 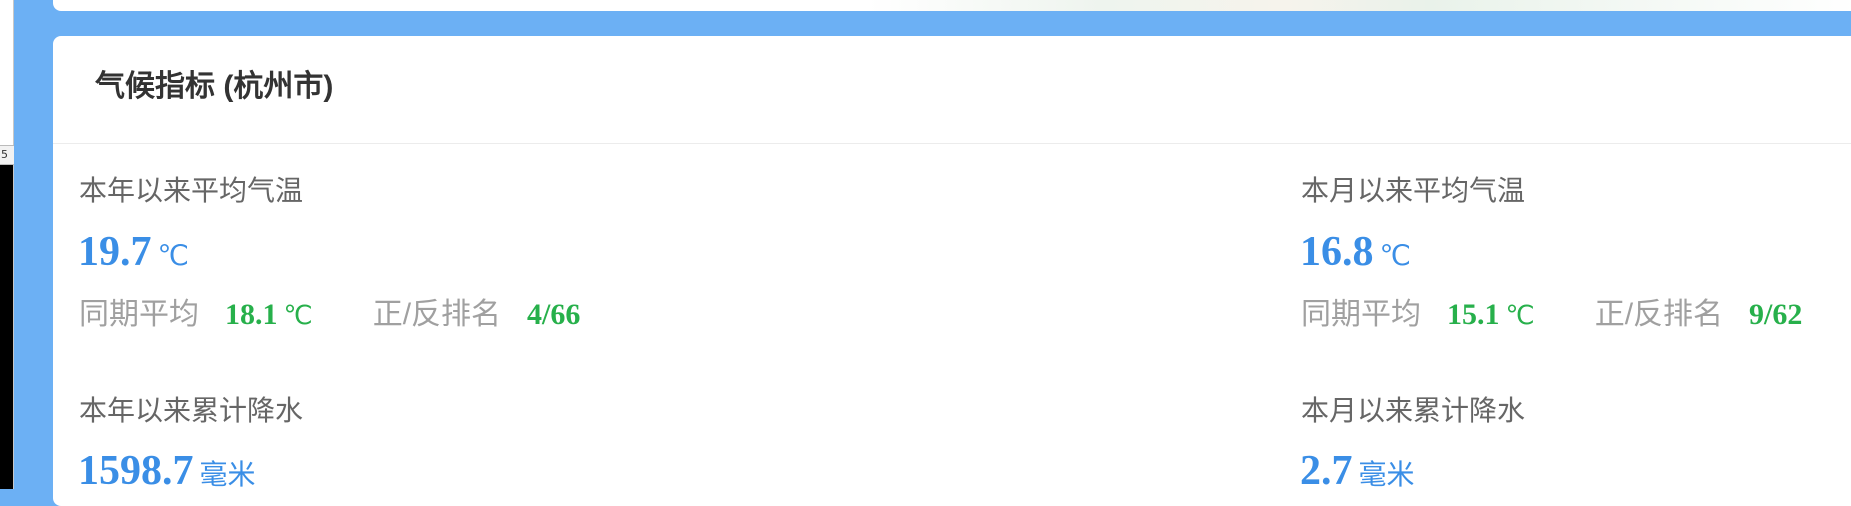 What do you see at coordinates (115, 252) in the screenshot?
I see `year-avg-temp-number: 19.7` at bounding box center [115, 252].